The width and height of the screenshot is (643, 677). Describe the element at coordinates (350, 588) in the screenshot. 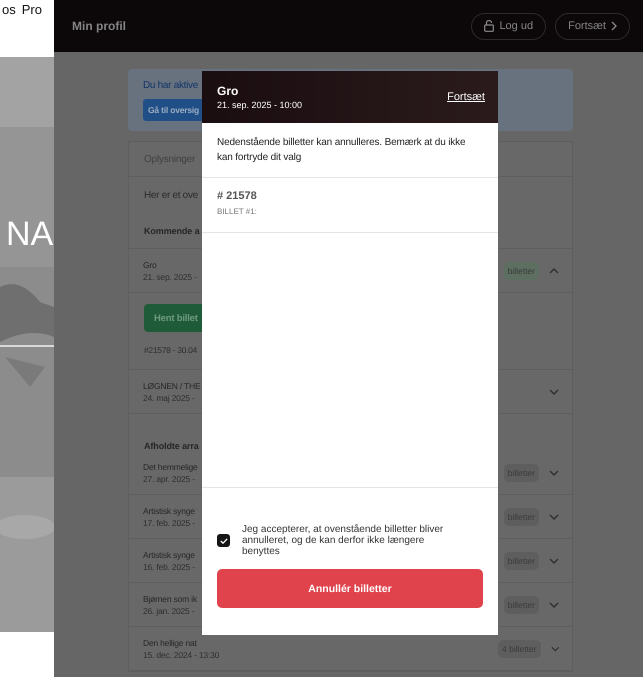

I see `cancel-tickets-button: Annullér billetter` at that location.